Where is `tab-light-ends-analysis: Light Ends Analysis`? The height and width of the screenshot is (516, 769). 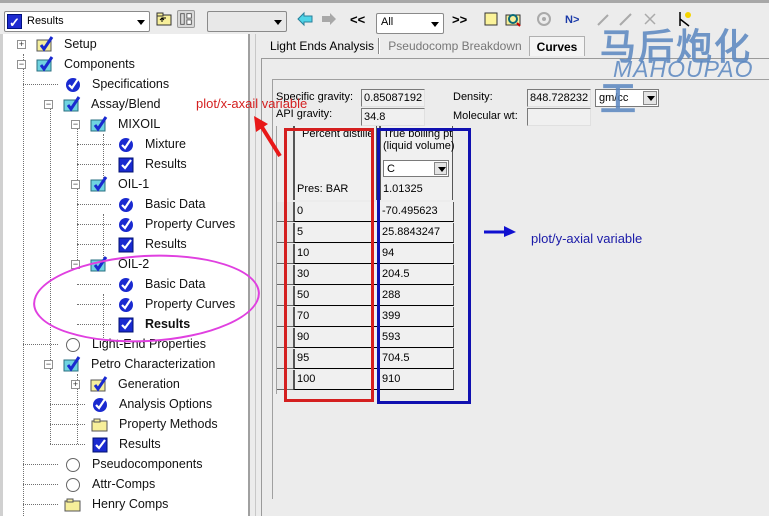
tab-light-ends-analysis: Light Ends Analysis is located at coordinates (322, 46).